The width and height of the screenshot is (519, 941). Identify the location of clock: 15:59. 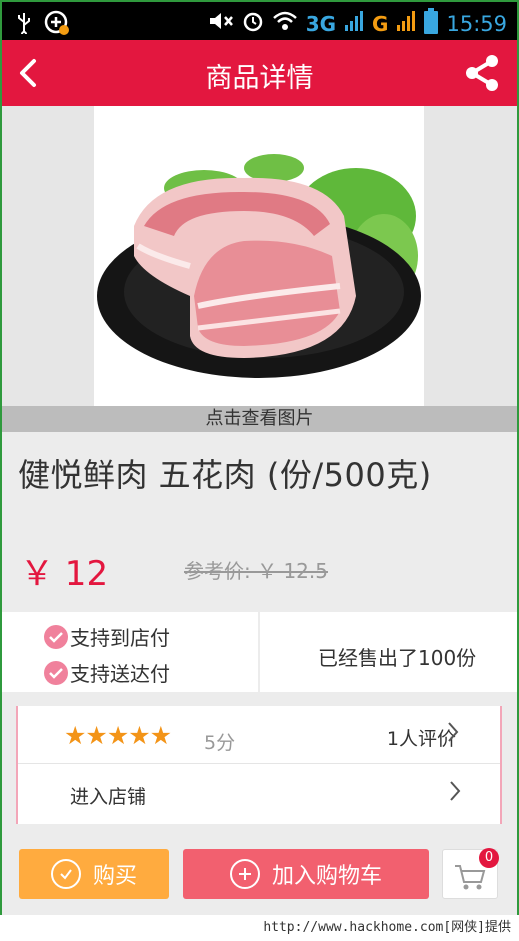
(476, 23).